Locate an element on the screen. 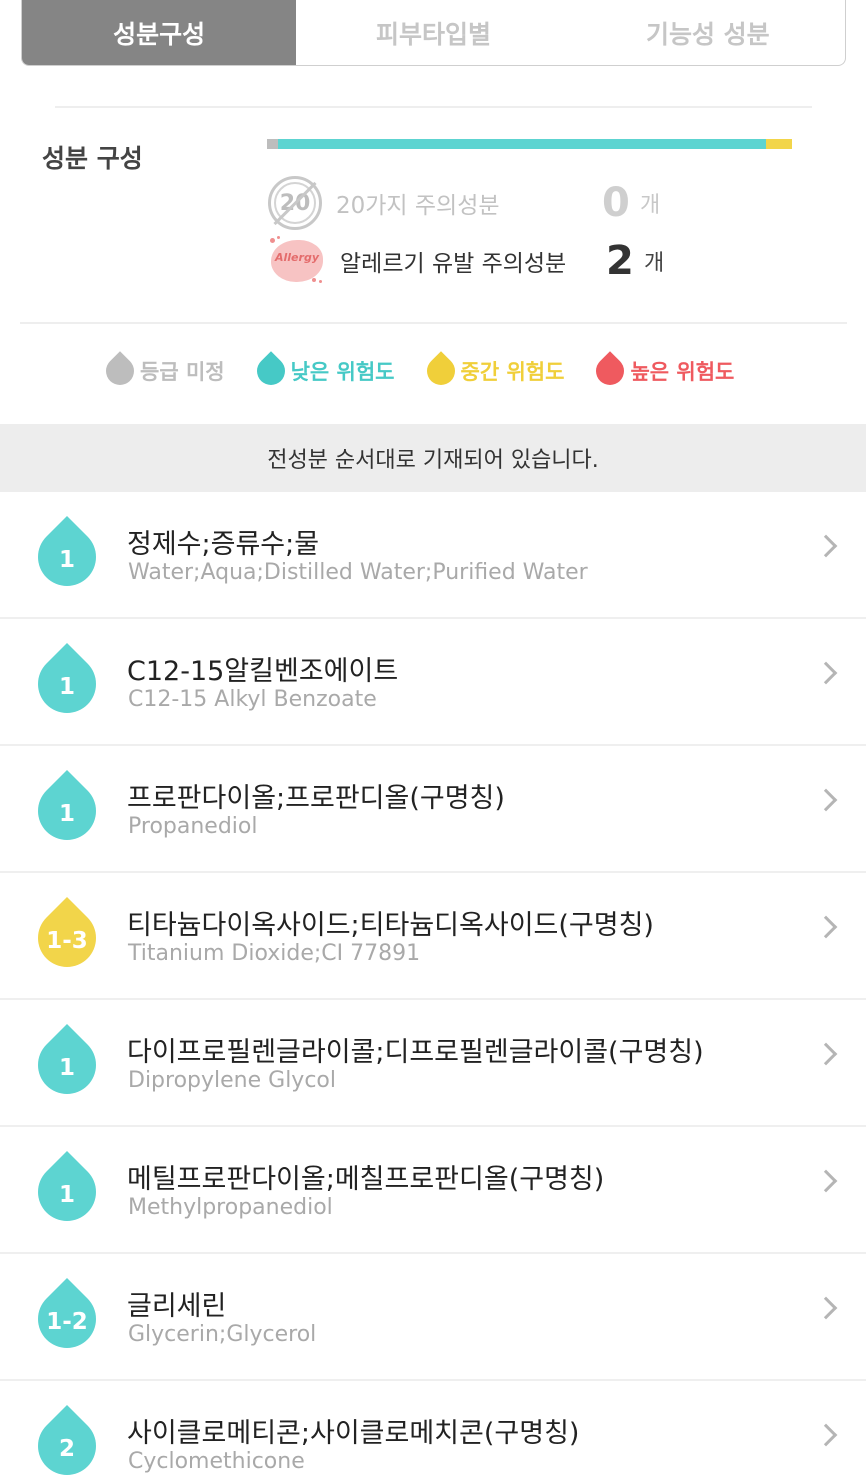  grade-drop-icon: 1-2 is located at coordinates (67, 1319).